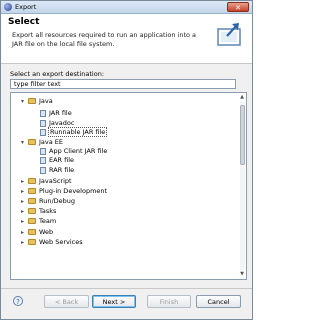 Image resolution: width=320 pixels, height=320 pixels. I want to click on tree-folder-item: ▸ Plug-in Development, so click(64, 191).